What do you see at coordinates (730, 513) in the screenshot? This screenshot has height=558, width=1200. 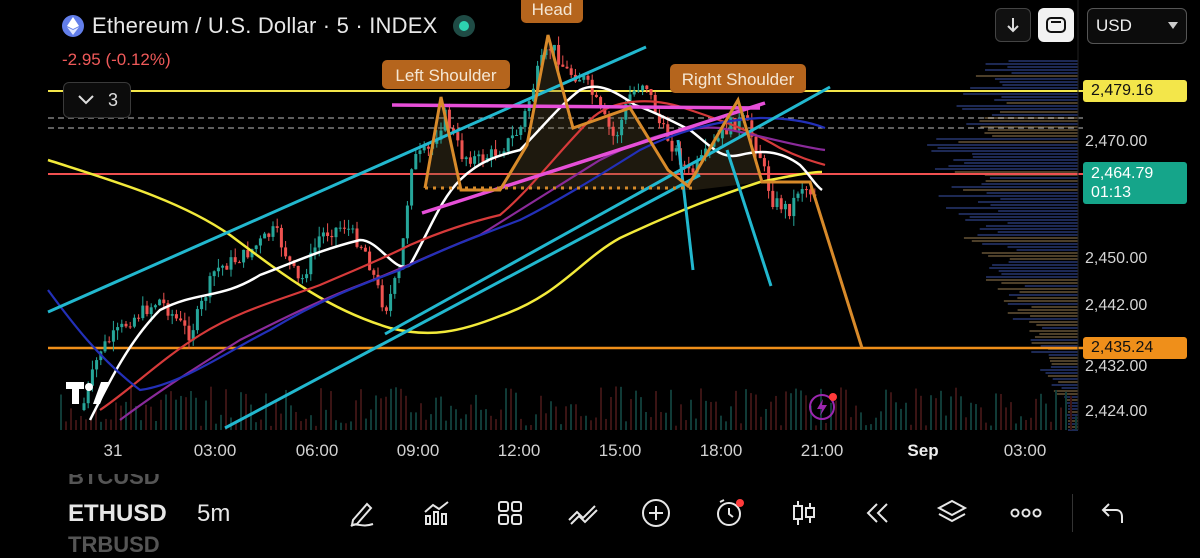 I see `alert-icon` at bounding box center [730, 513].